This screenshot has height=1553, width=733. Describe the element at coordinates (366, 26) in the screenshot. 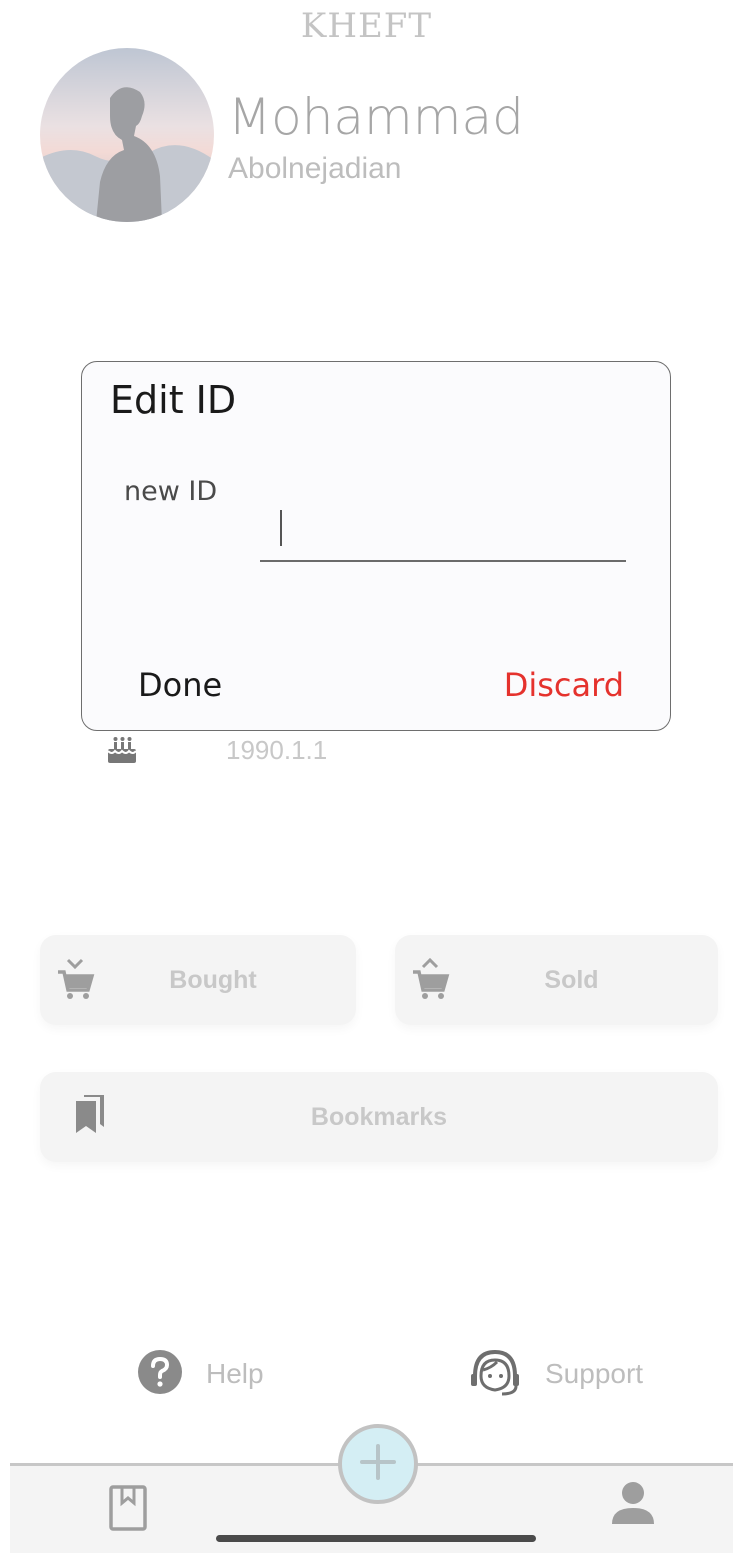

I see `app-title: KHEFT` at that location.